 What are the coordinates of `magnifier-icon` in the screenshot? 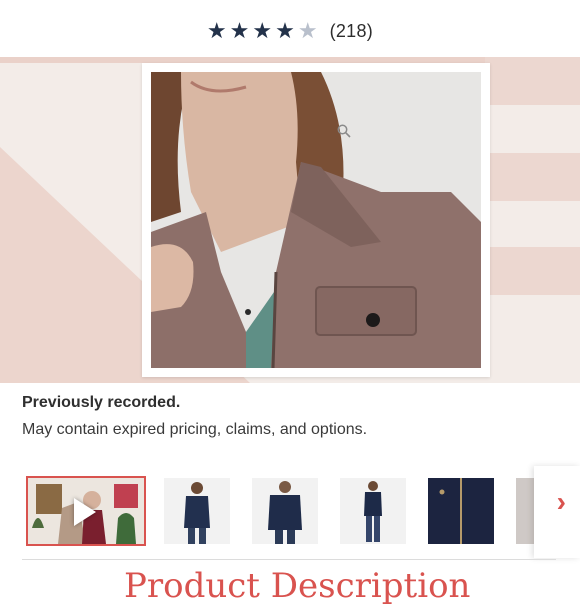 It's located at (344, 131).